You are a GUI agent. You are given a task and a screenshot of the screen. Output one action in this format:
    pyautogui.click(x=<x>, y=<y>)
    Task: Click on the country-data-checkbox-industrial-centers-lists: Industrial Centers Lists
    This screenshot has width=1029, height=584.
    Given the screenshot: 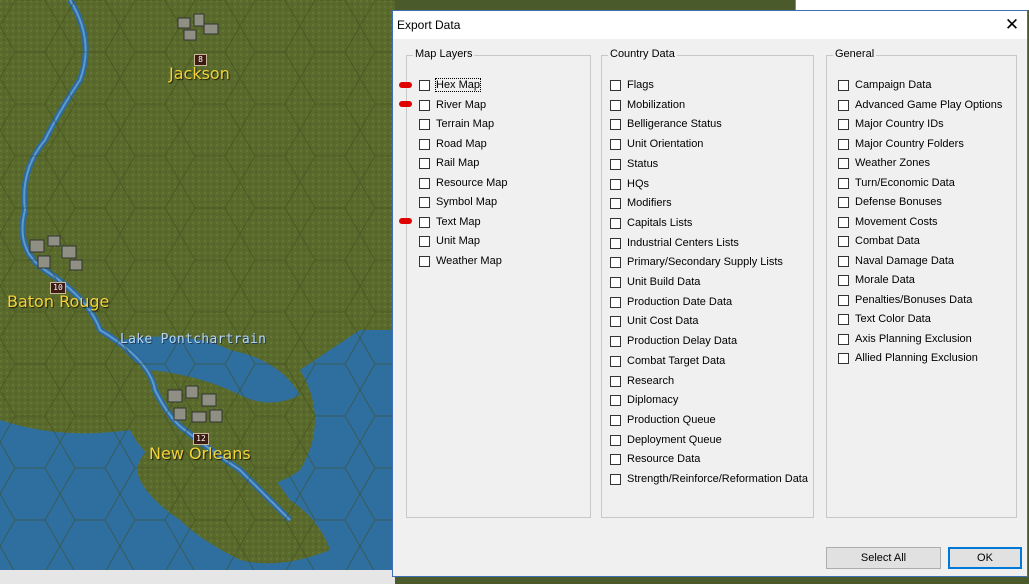 What is the action you would take?
    pyautogui.click(x=674, y=243)
    